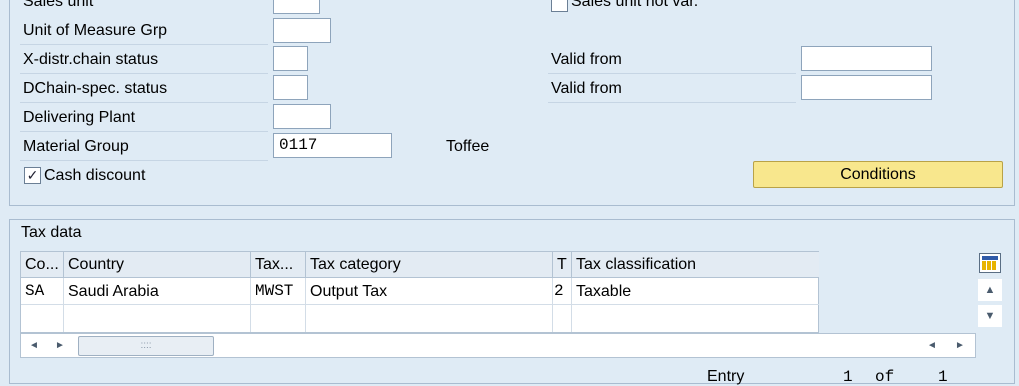  Describe the element at coordinates (296, 7) in the screenshot. I see `sales-unit-input` at that location.